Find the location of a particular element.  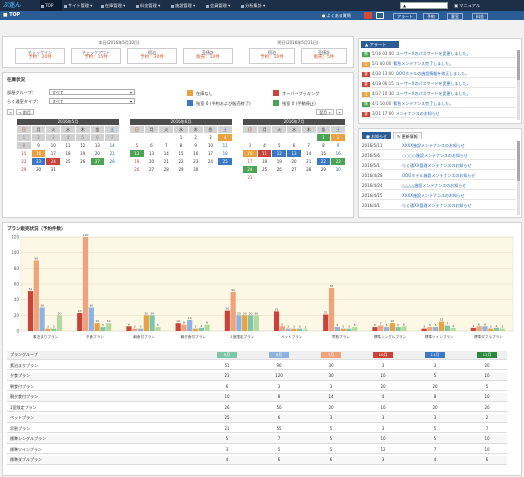

news-row: 2016/4/15 XXXX施設メンテナンスのお知らせ is located at coordinates (439, 196).